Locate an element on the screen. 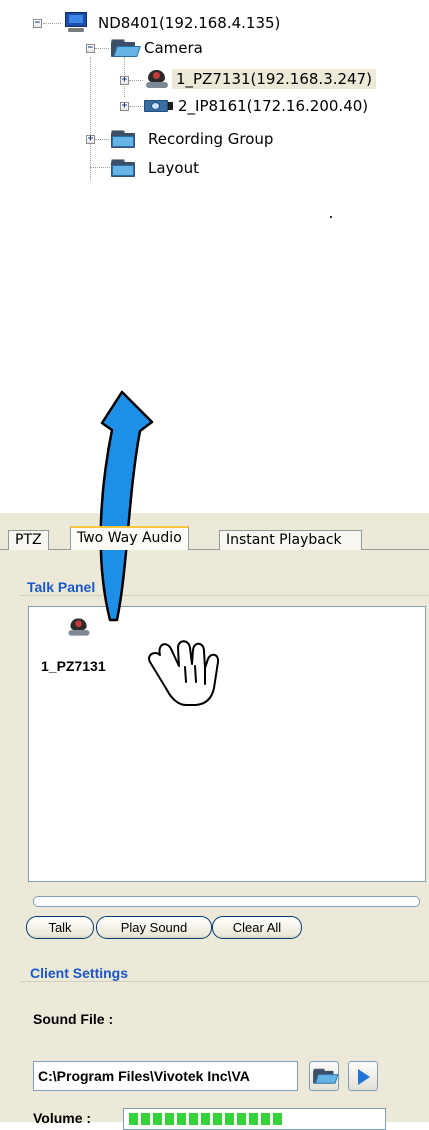 This screenshot has height=1130, width=429. talk-item-label: 1_PZ7131 is located at coordinates (73, 666).